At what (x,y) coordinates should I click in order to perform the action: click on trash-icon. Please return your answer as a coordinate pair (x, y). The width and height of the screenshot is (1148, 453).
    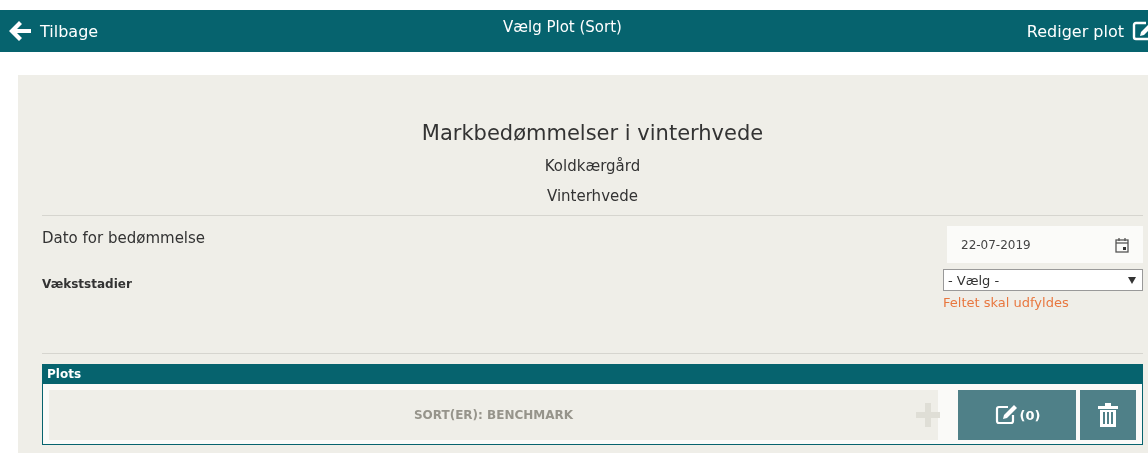
    Looking at the image, I should click on (1108, 415).